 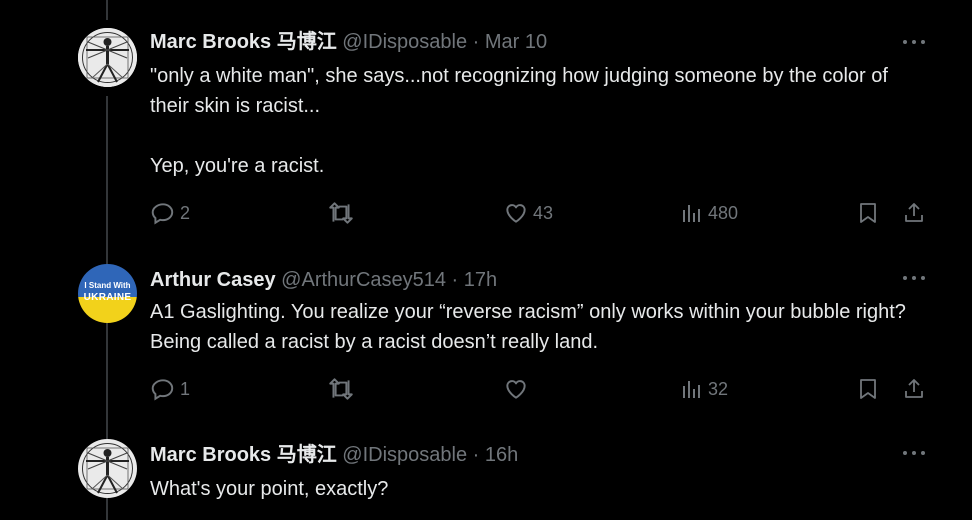 What do you see at coordinates (723, 212) in the screenshot?
I see `view-count: 480` at bounding box center [723, 212].